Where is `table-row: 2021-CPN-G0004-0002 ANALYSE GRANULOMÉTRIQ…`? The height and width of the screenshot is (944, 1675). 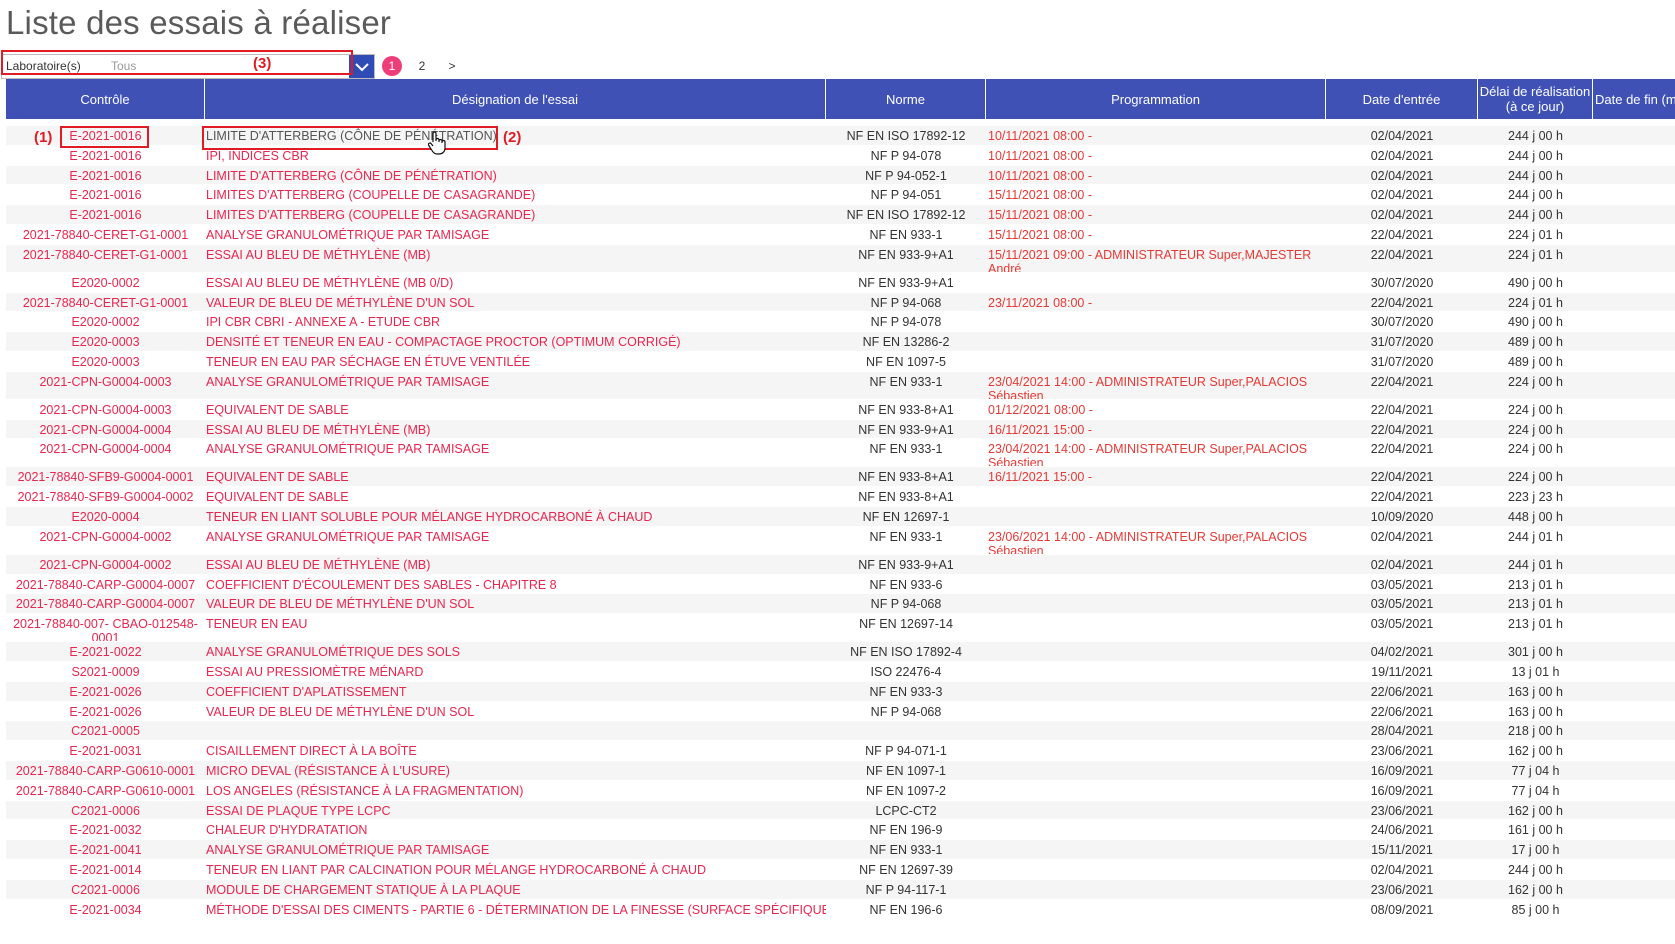
table-row: 2021-CPN-G0004-0002 ANALYSE GRANULOMÉTRIQ… is located at coordinates (840, 541).